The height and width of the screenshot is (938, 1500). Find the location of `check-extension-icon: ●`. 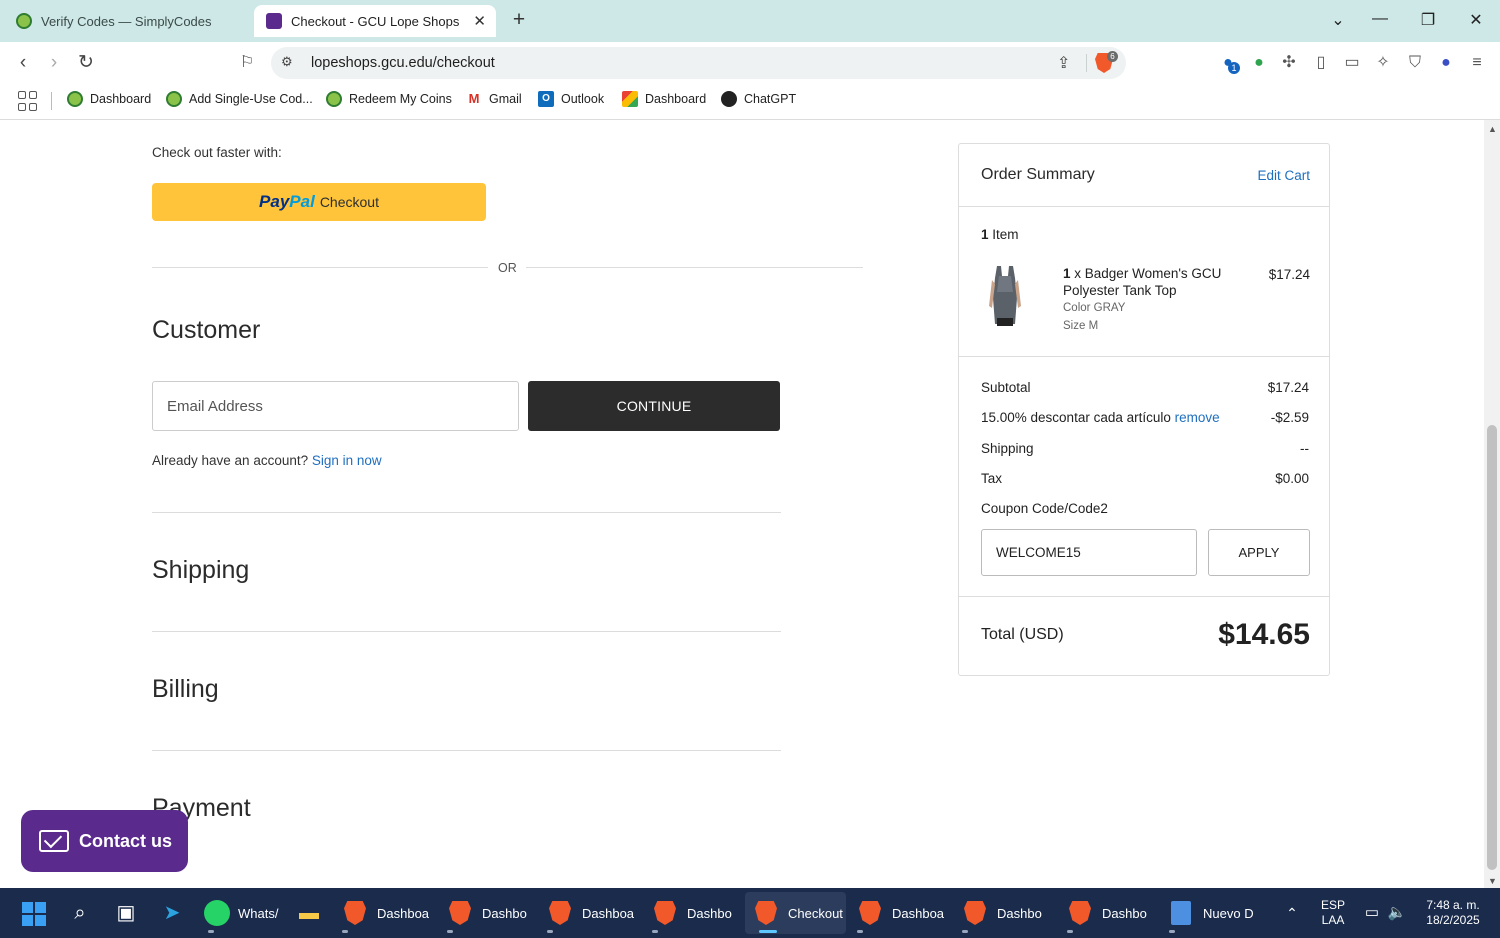

check-extension-icon: ● is located at coordinates (1259, 63).